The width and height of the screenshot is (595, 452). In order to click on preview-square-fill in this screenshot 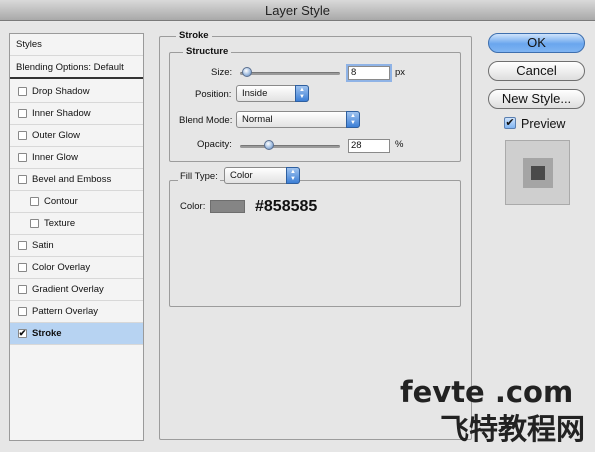, I will do `click(538, 173)`.